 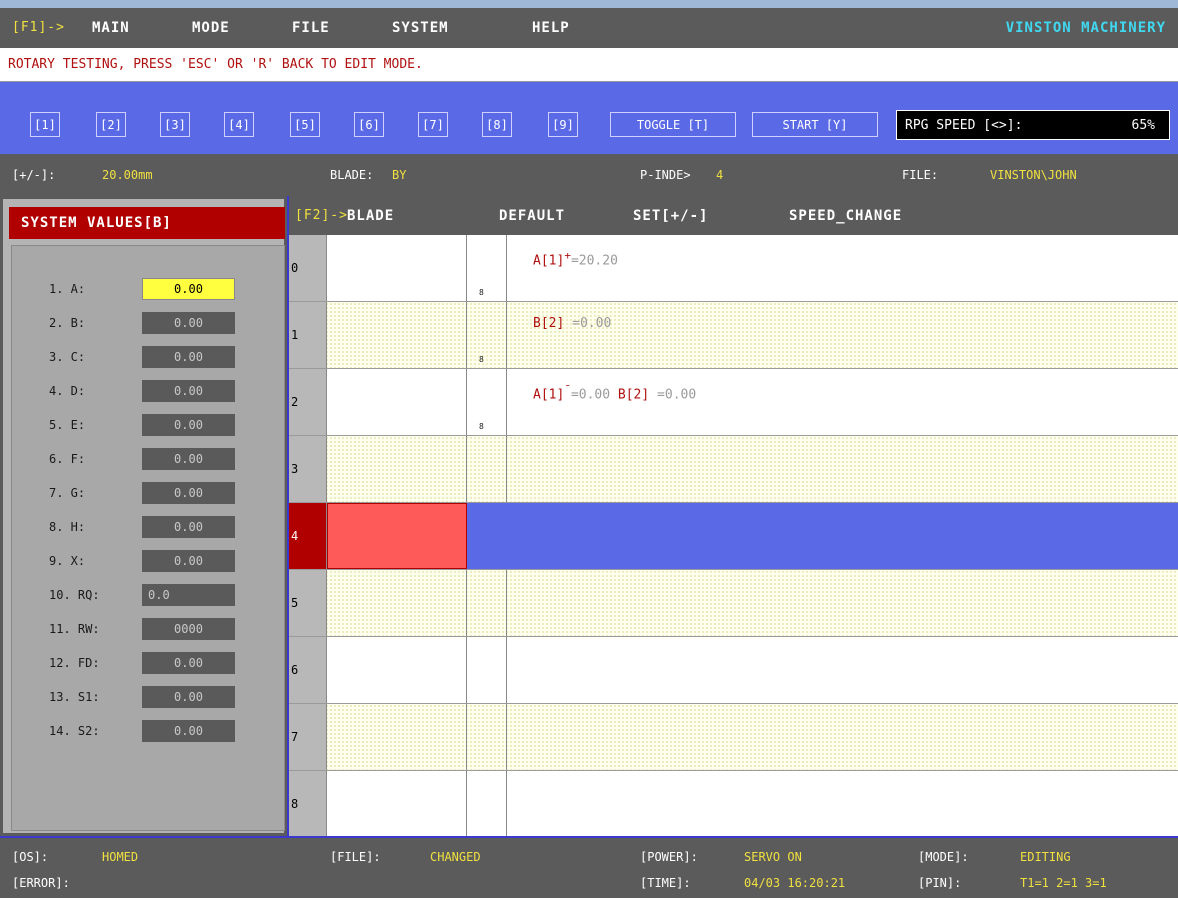 What do you see at coordinates (175, 124) in the screenshot?
I see `key-3-button: [3]` at bounding box center [175, 124].